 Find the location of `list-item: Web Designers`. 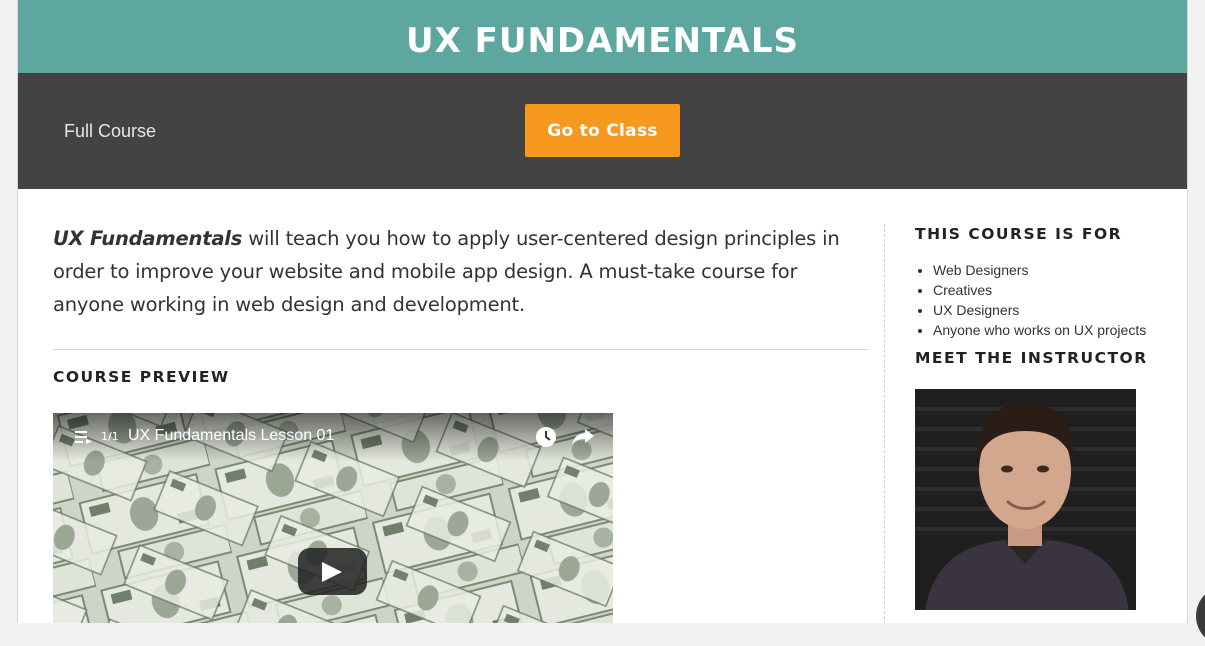

list-item: Web Designers is located at coordinates (1044, 270).